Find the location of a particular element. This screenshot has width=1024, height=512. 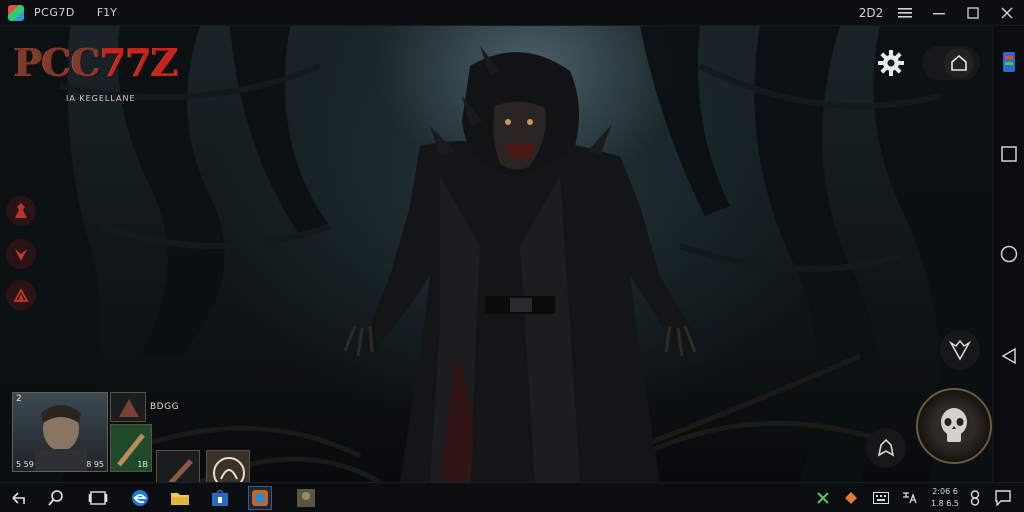

notification-icon is located at coordinates (1003, 498).